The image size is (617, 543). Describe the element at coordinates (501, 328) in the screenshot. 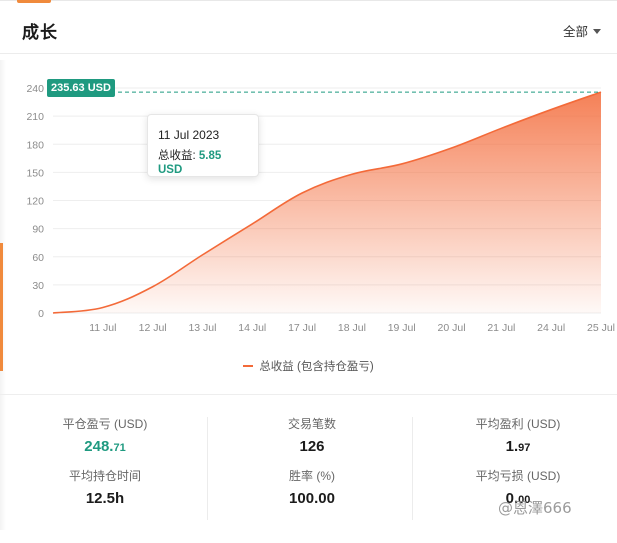

I see `x-tick-label: 21 Jul` at that location.